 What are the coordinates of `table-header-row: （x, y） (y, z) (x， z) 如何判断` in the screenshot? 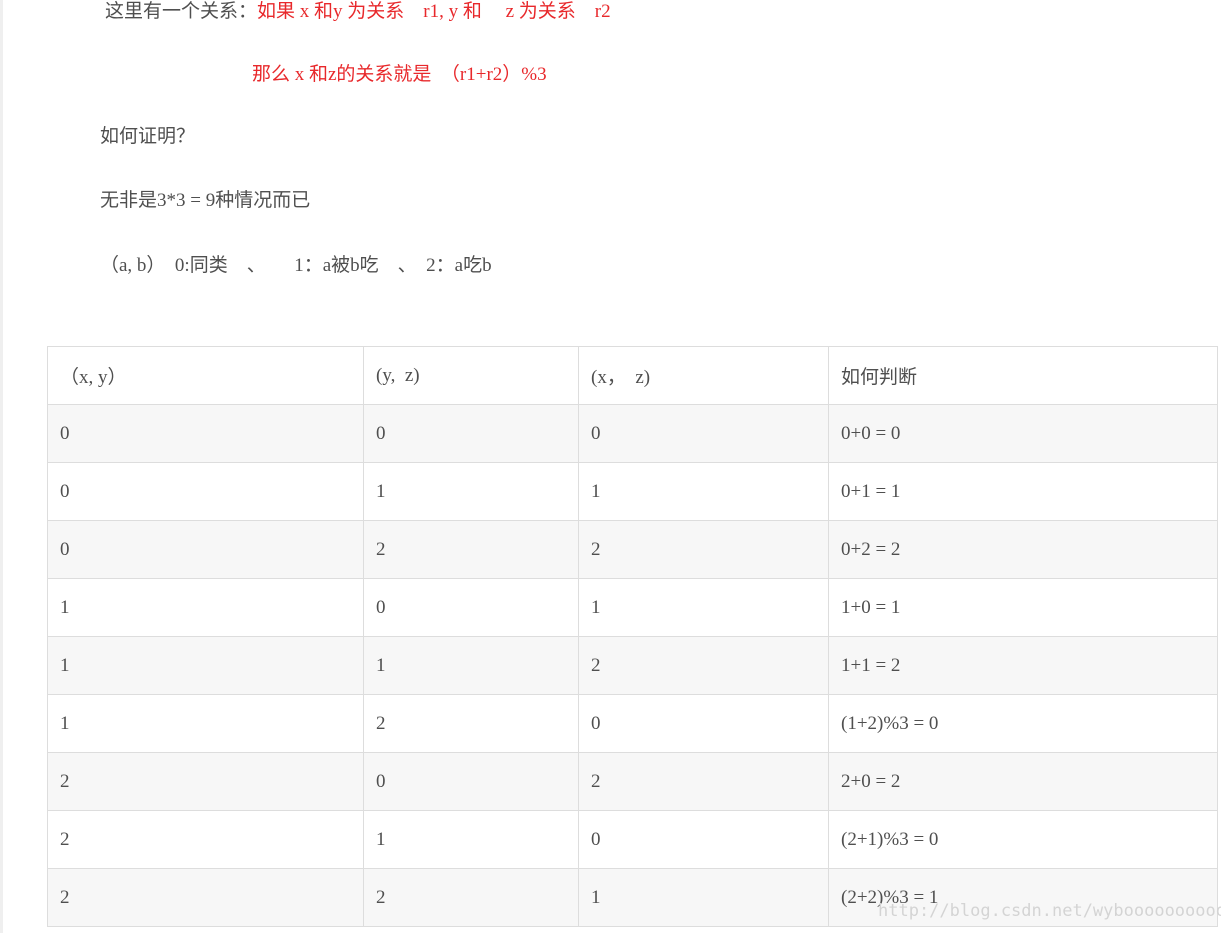 It's located at (632, 375).